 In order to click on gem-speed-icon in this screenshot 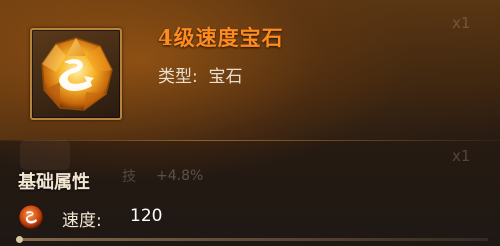, I will do `click(77, 74)`.